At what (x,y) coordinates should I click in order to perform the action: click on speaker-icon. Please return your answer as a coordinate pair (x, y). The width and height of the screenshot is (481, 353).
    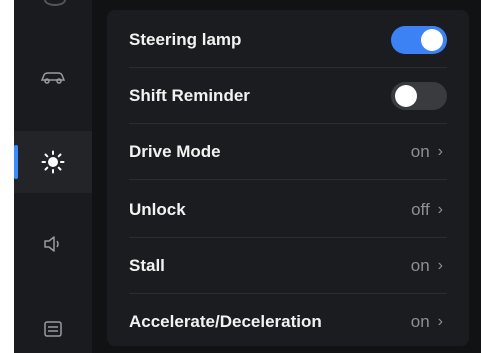
    Looking at the image, I should click on (51, 244).